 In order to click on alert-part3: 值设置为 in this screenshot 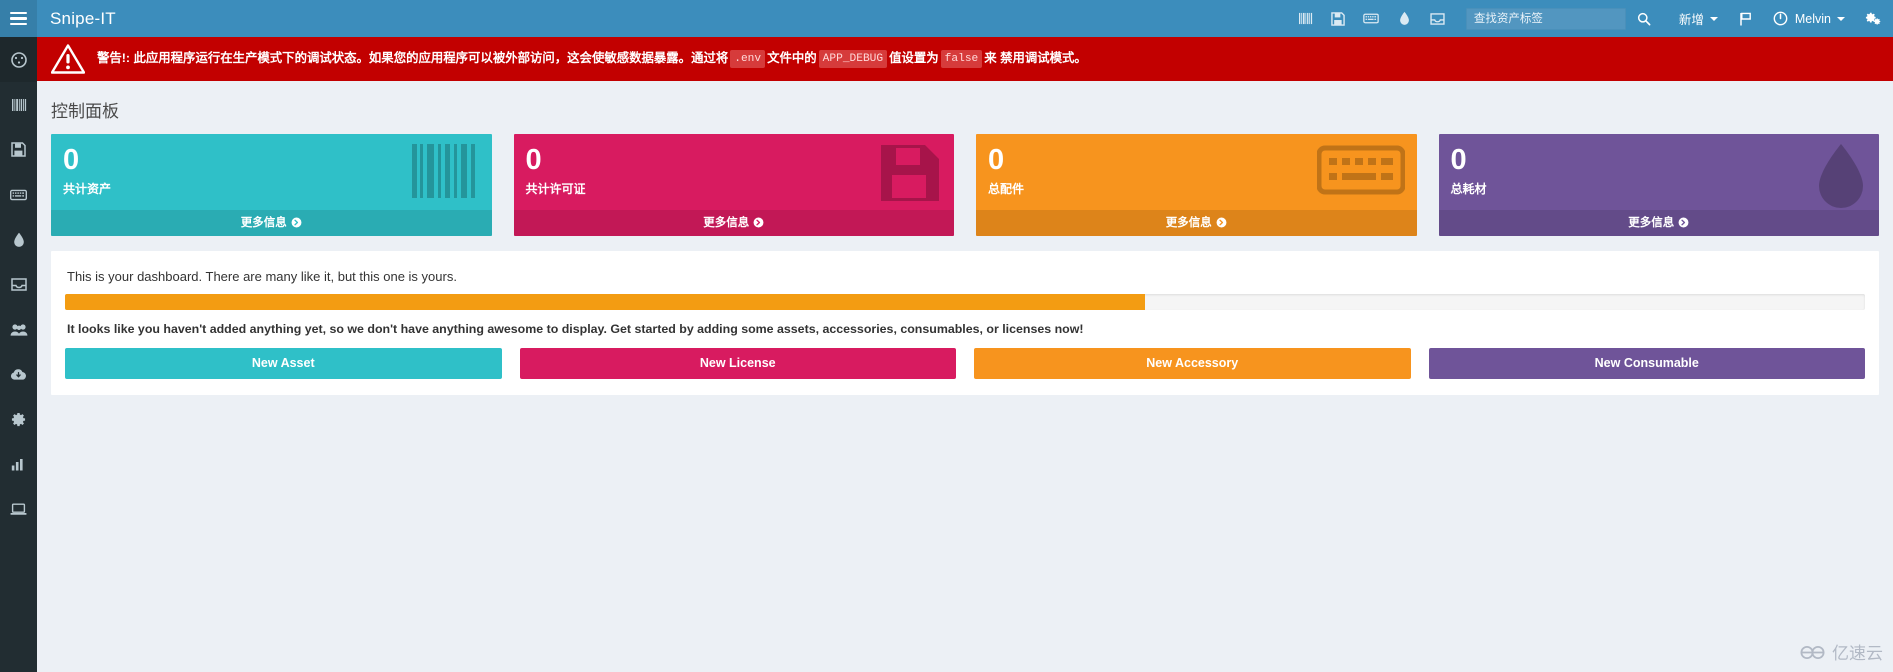, I will do `click(914, 58)`.